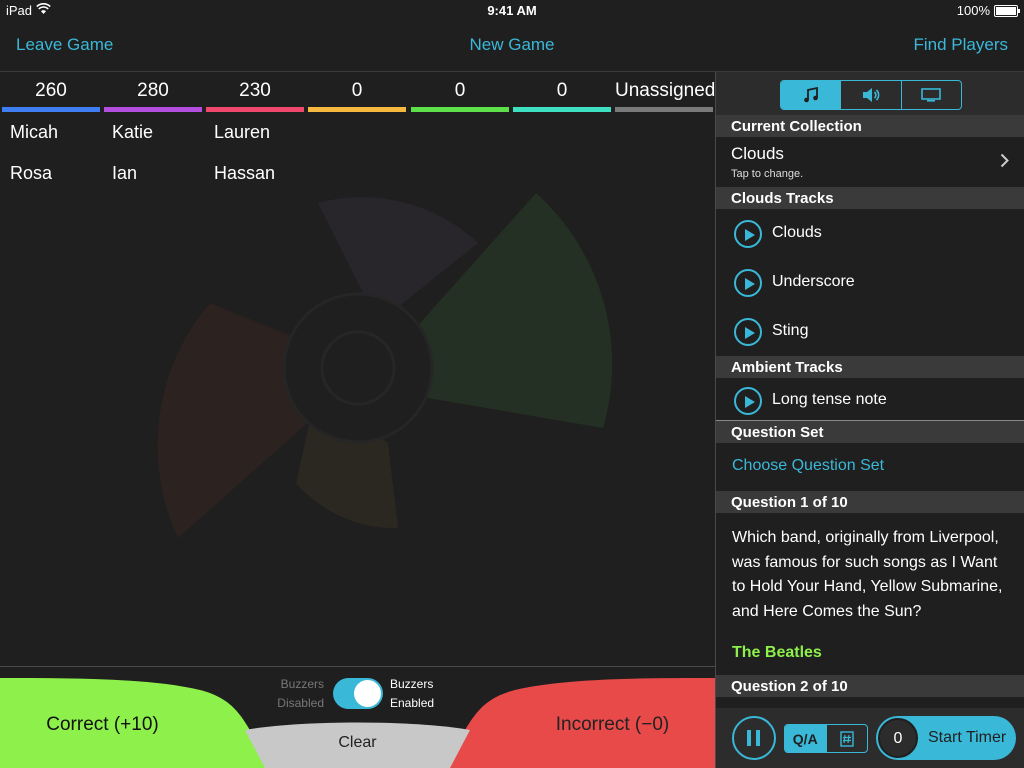 The width and height of the screenshot is (1024, 768). What do you see at coordinates (796, 126) in the screenshot?
I see `section-header-label: Current Collection` at bounding box center [796, 126].